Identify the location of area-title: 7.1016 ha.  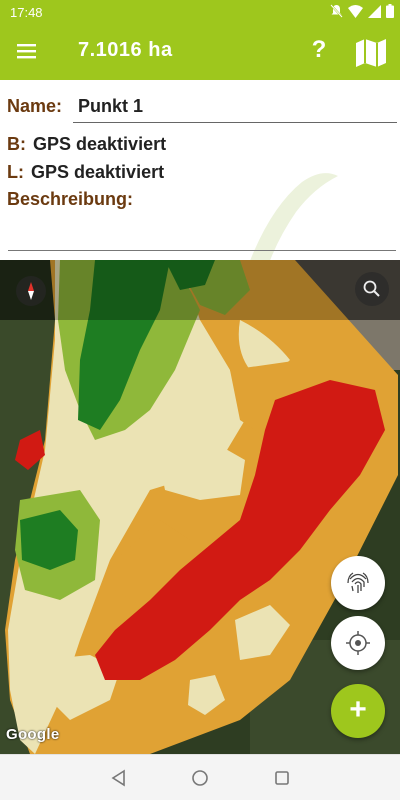
(125, 50).